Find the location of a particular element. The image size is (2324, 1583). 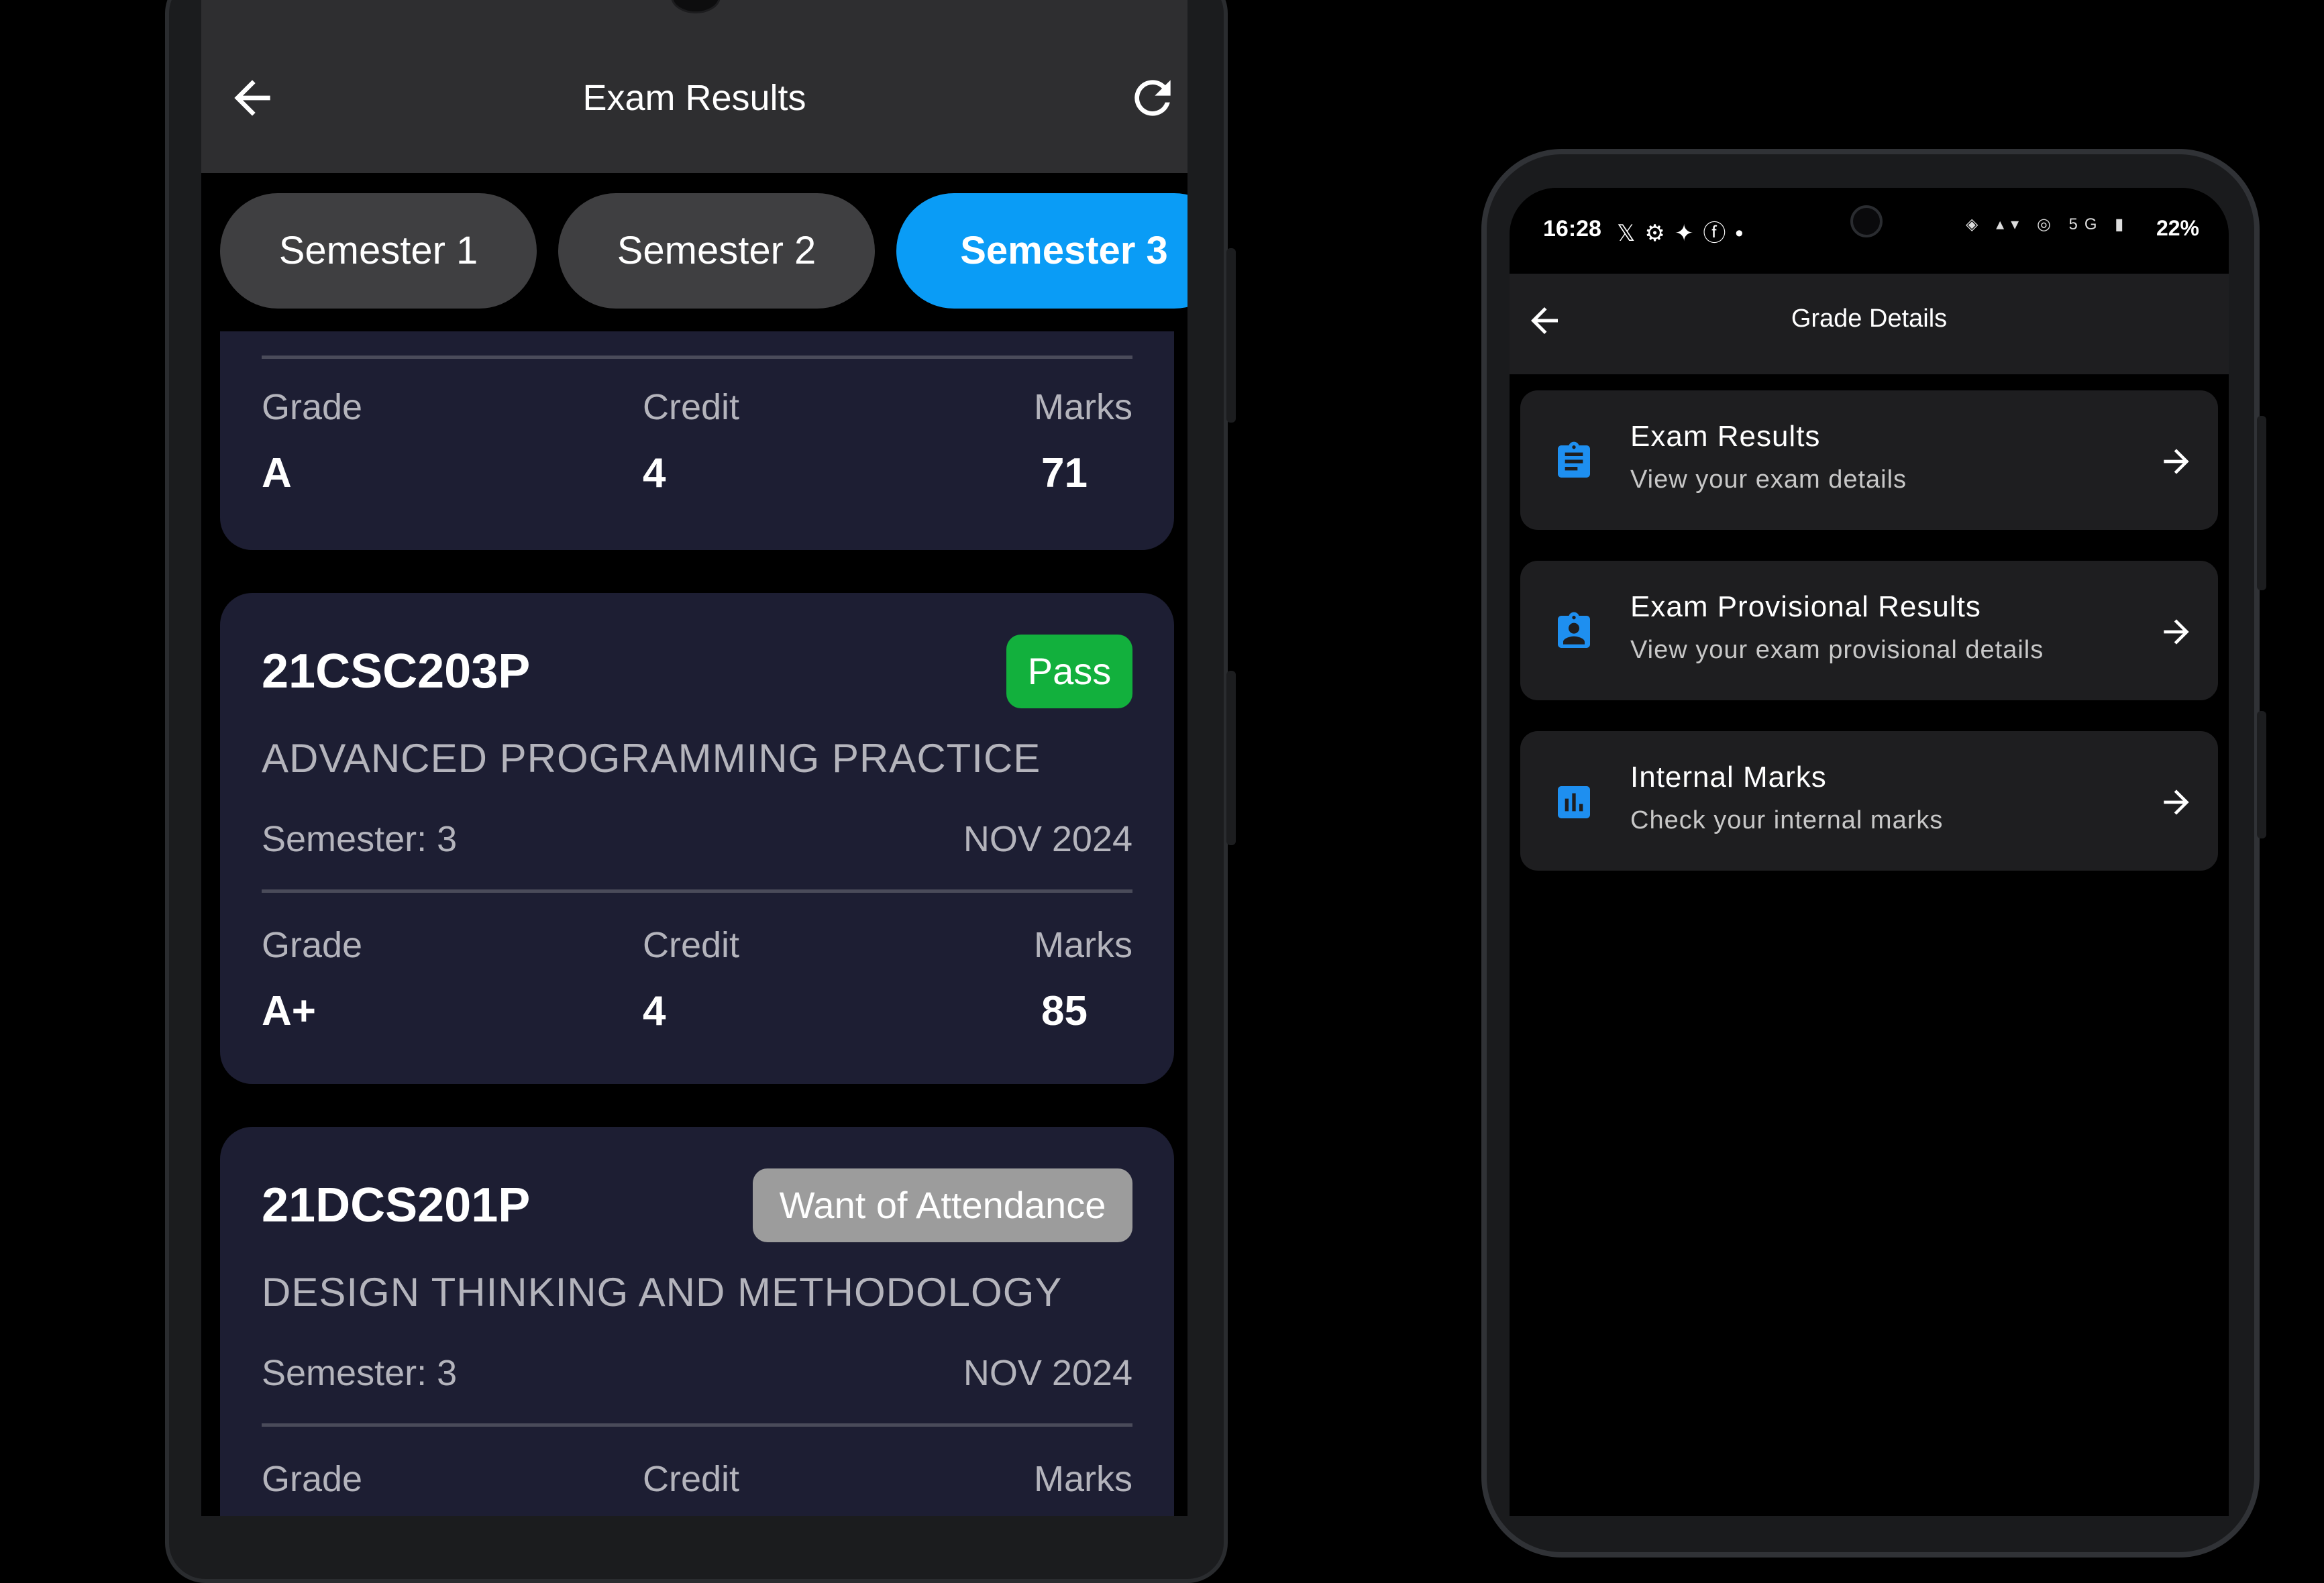

notification-icons: 𝕏⚙✦ⓕ• is located at coordinates (1685, 233).